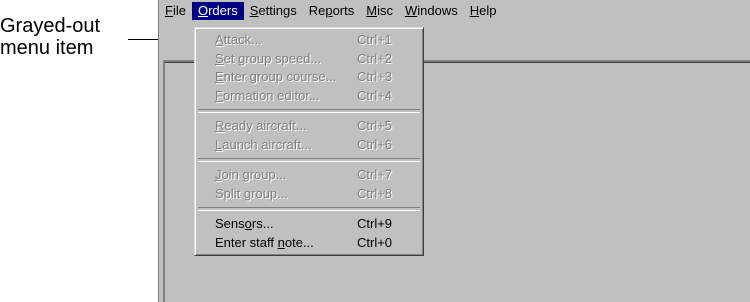 The height and width of the screenshot is (302, 750). What do you see at coordinates (375, 223) in the screenshot?
I see `menu-item-sensors-shortcut: Ctrl+9` at bounding box center [375, 223].